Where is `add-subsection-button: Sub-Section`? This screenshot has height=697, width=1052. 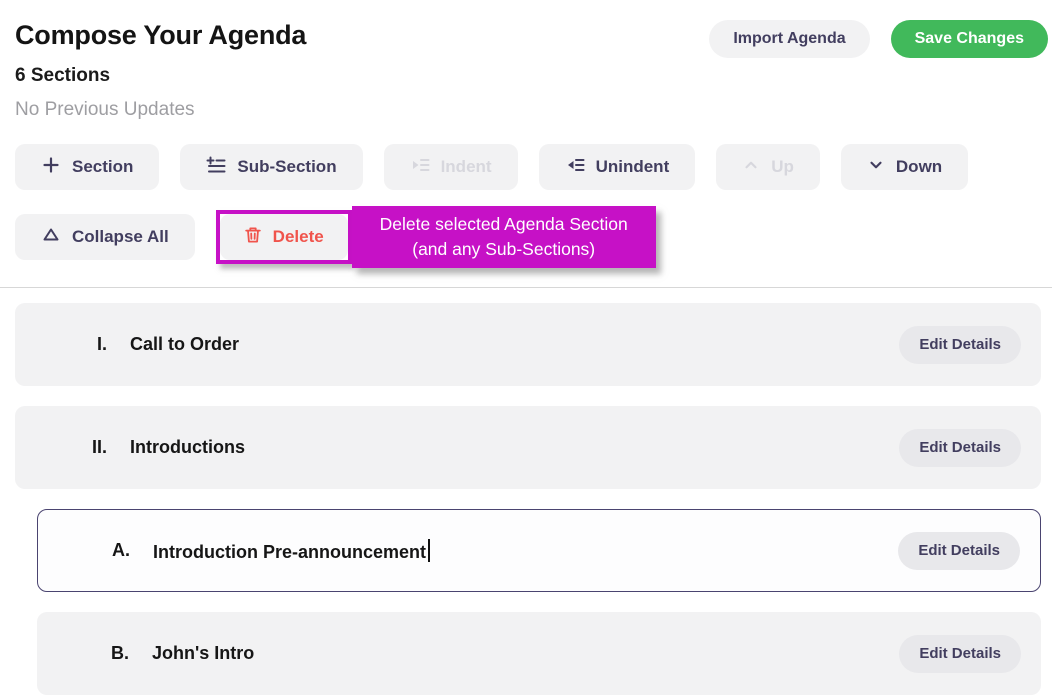 add-subsection-button: Sub-Section is located at coordinates (271, 167).